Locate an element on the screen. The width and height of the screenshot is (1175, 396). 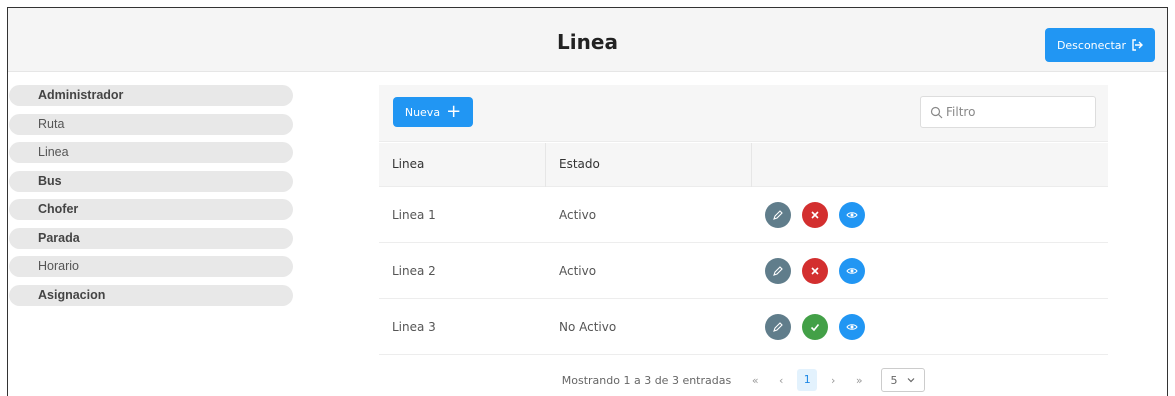
sidebar-item-asignacion: Asignacion is located at coordinates (151, 295).